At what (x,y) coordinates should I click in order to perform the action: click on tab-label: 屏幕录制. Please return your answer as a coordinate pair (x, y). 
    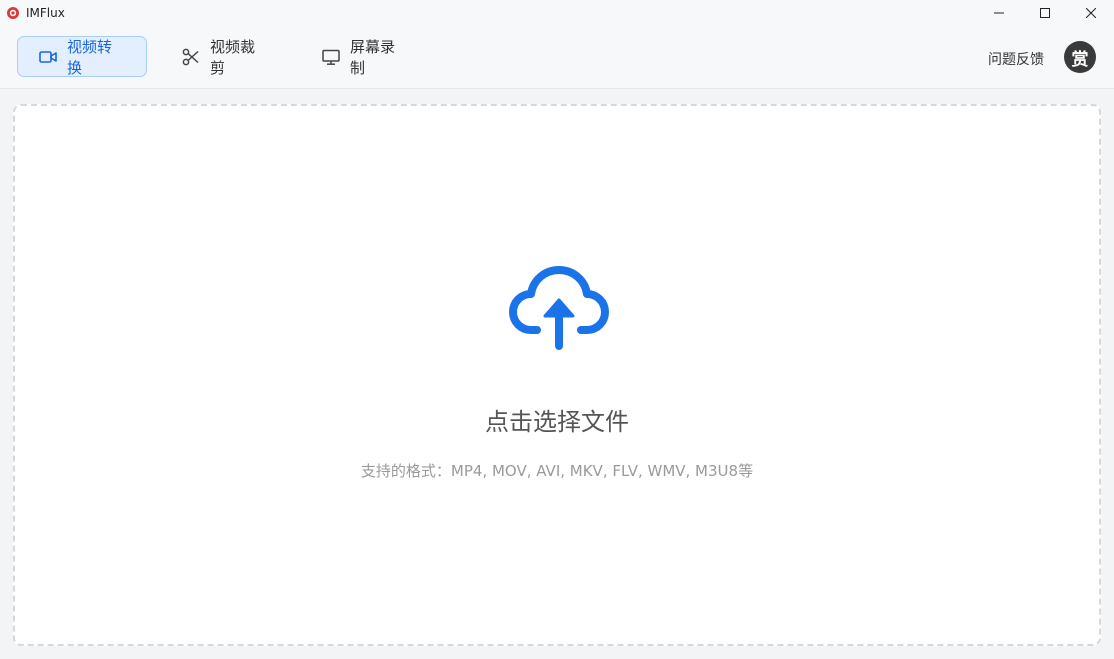
    Looking at the image, I should click on (373, 57).